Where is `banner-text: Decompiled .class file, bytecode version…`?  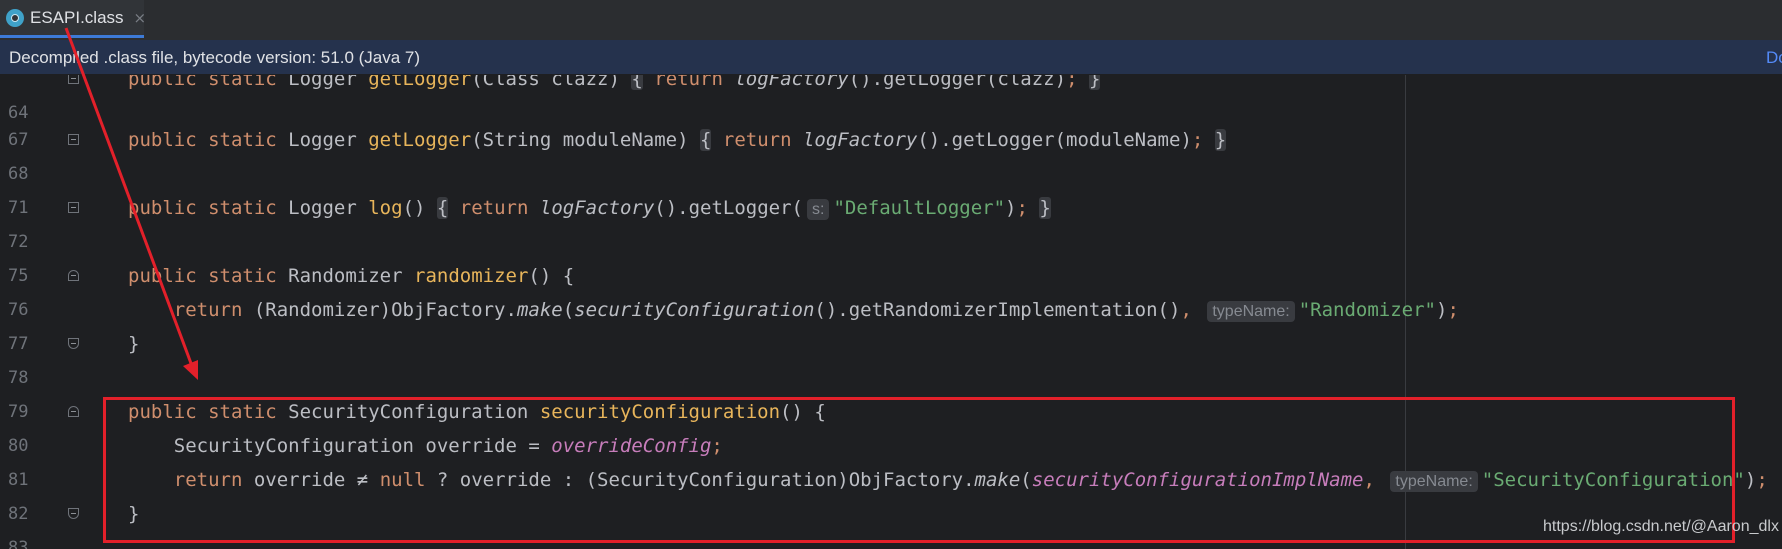 banner-text: Decompiled .class file, bytecode version… is located at coordinates (215, 57).